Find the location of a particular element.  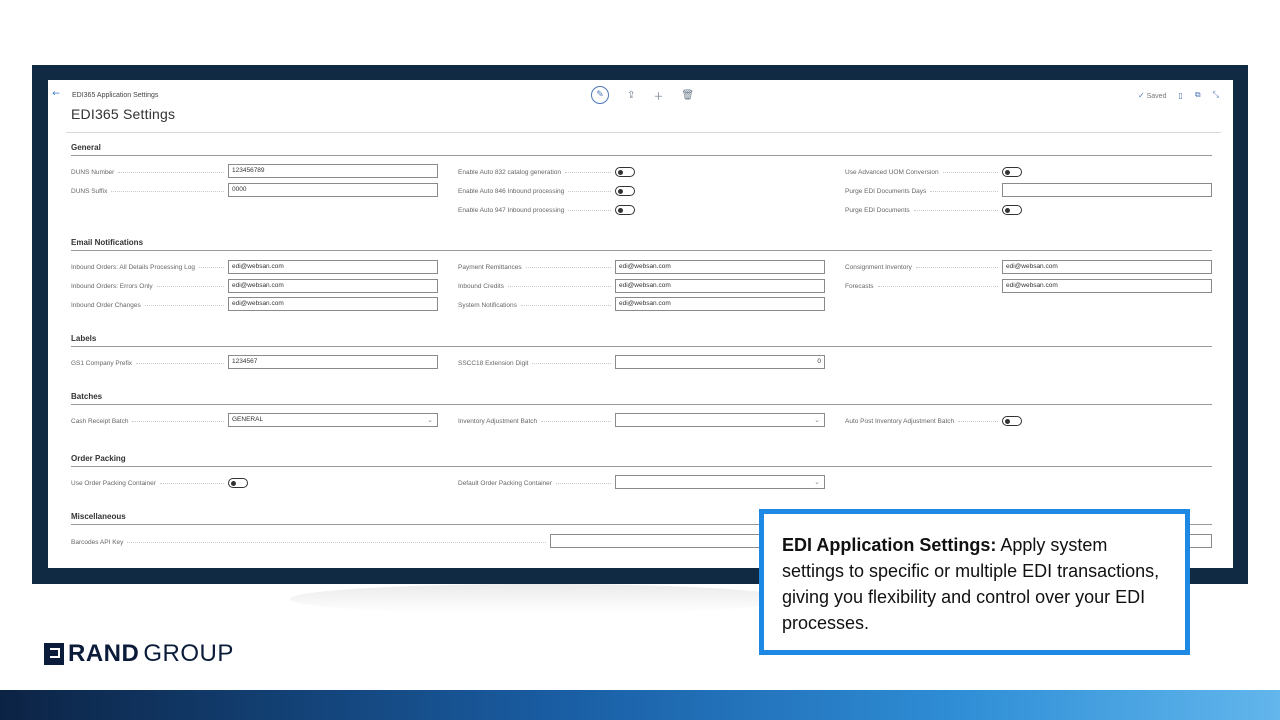

gs1-label: GS1 Company Prefix is located at coordinates (102, 363).